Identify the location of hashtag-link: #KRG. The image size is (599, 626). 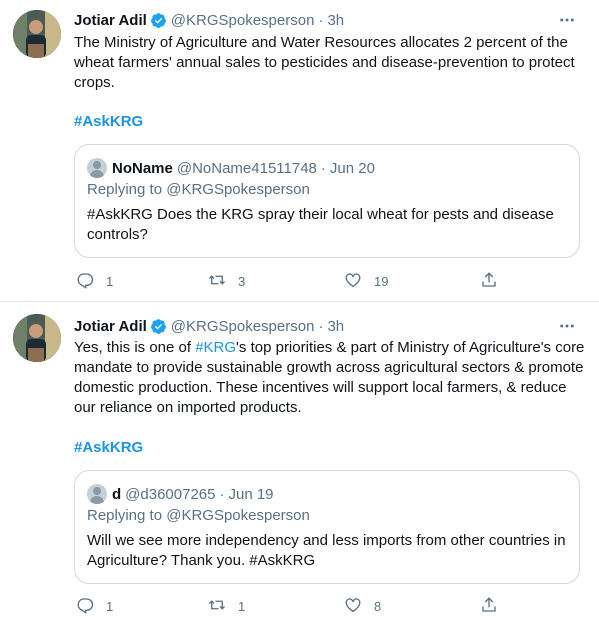
(215, 347).